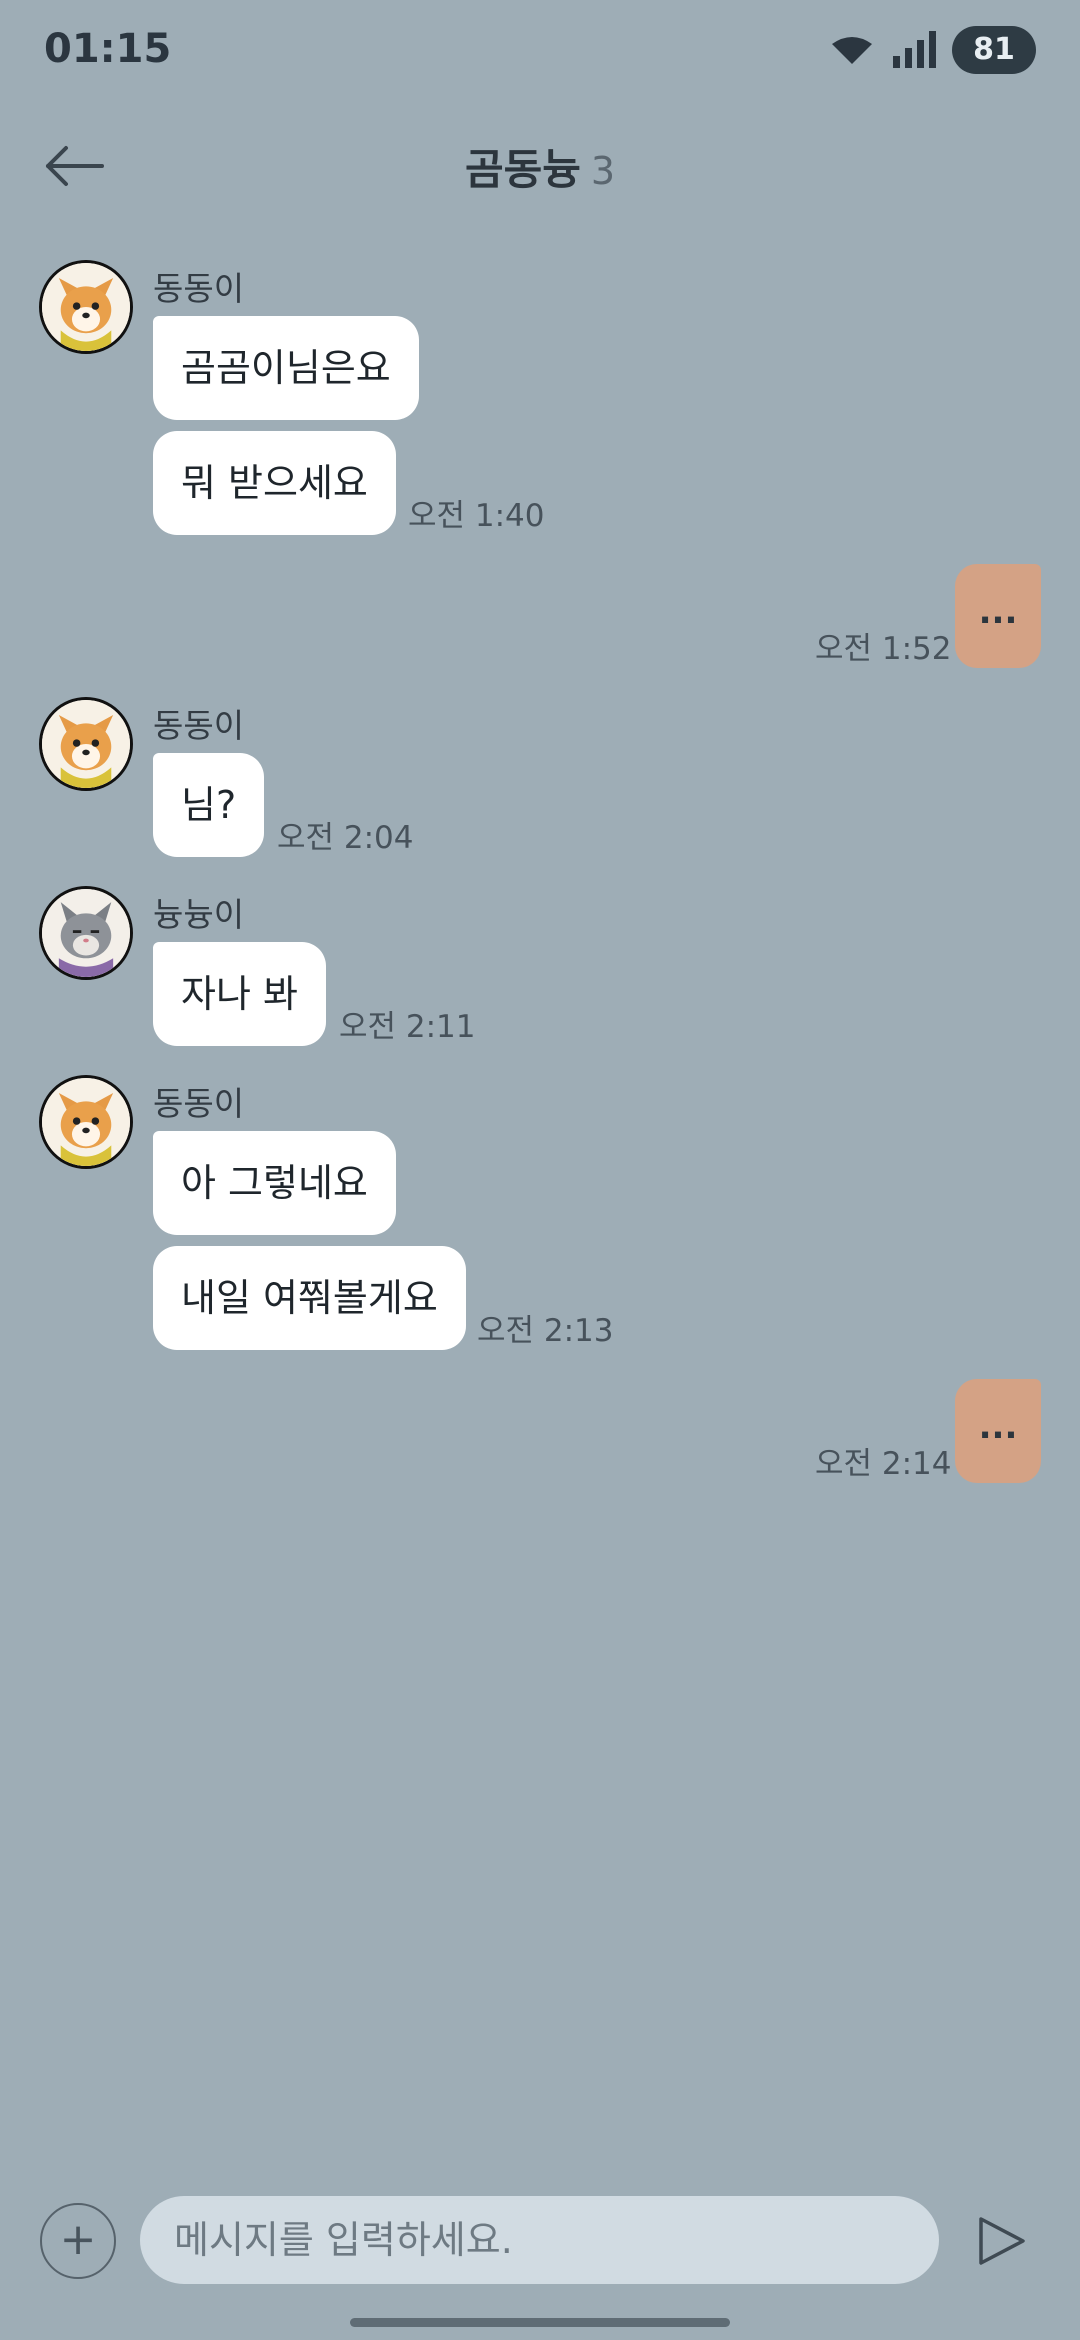  What do you see at coordinates (540, 50) in the screenshot?
I see `status-bar: 01:15 81` at bounding box center [540, 50].